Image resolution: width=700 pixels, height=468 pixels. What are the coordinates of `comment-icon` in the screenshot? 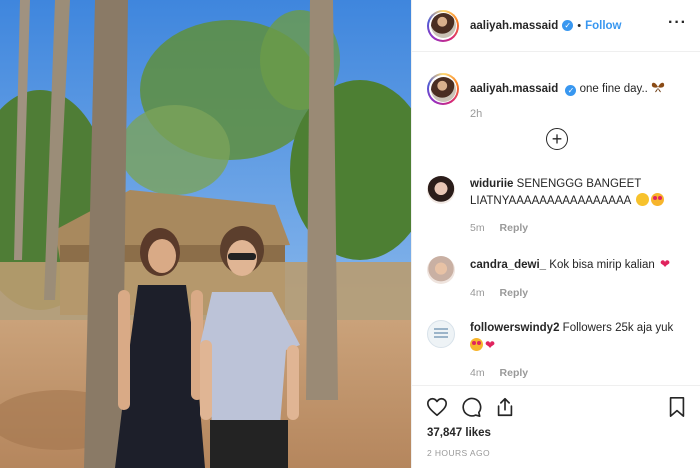 It's located at (471, 407).